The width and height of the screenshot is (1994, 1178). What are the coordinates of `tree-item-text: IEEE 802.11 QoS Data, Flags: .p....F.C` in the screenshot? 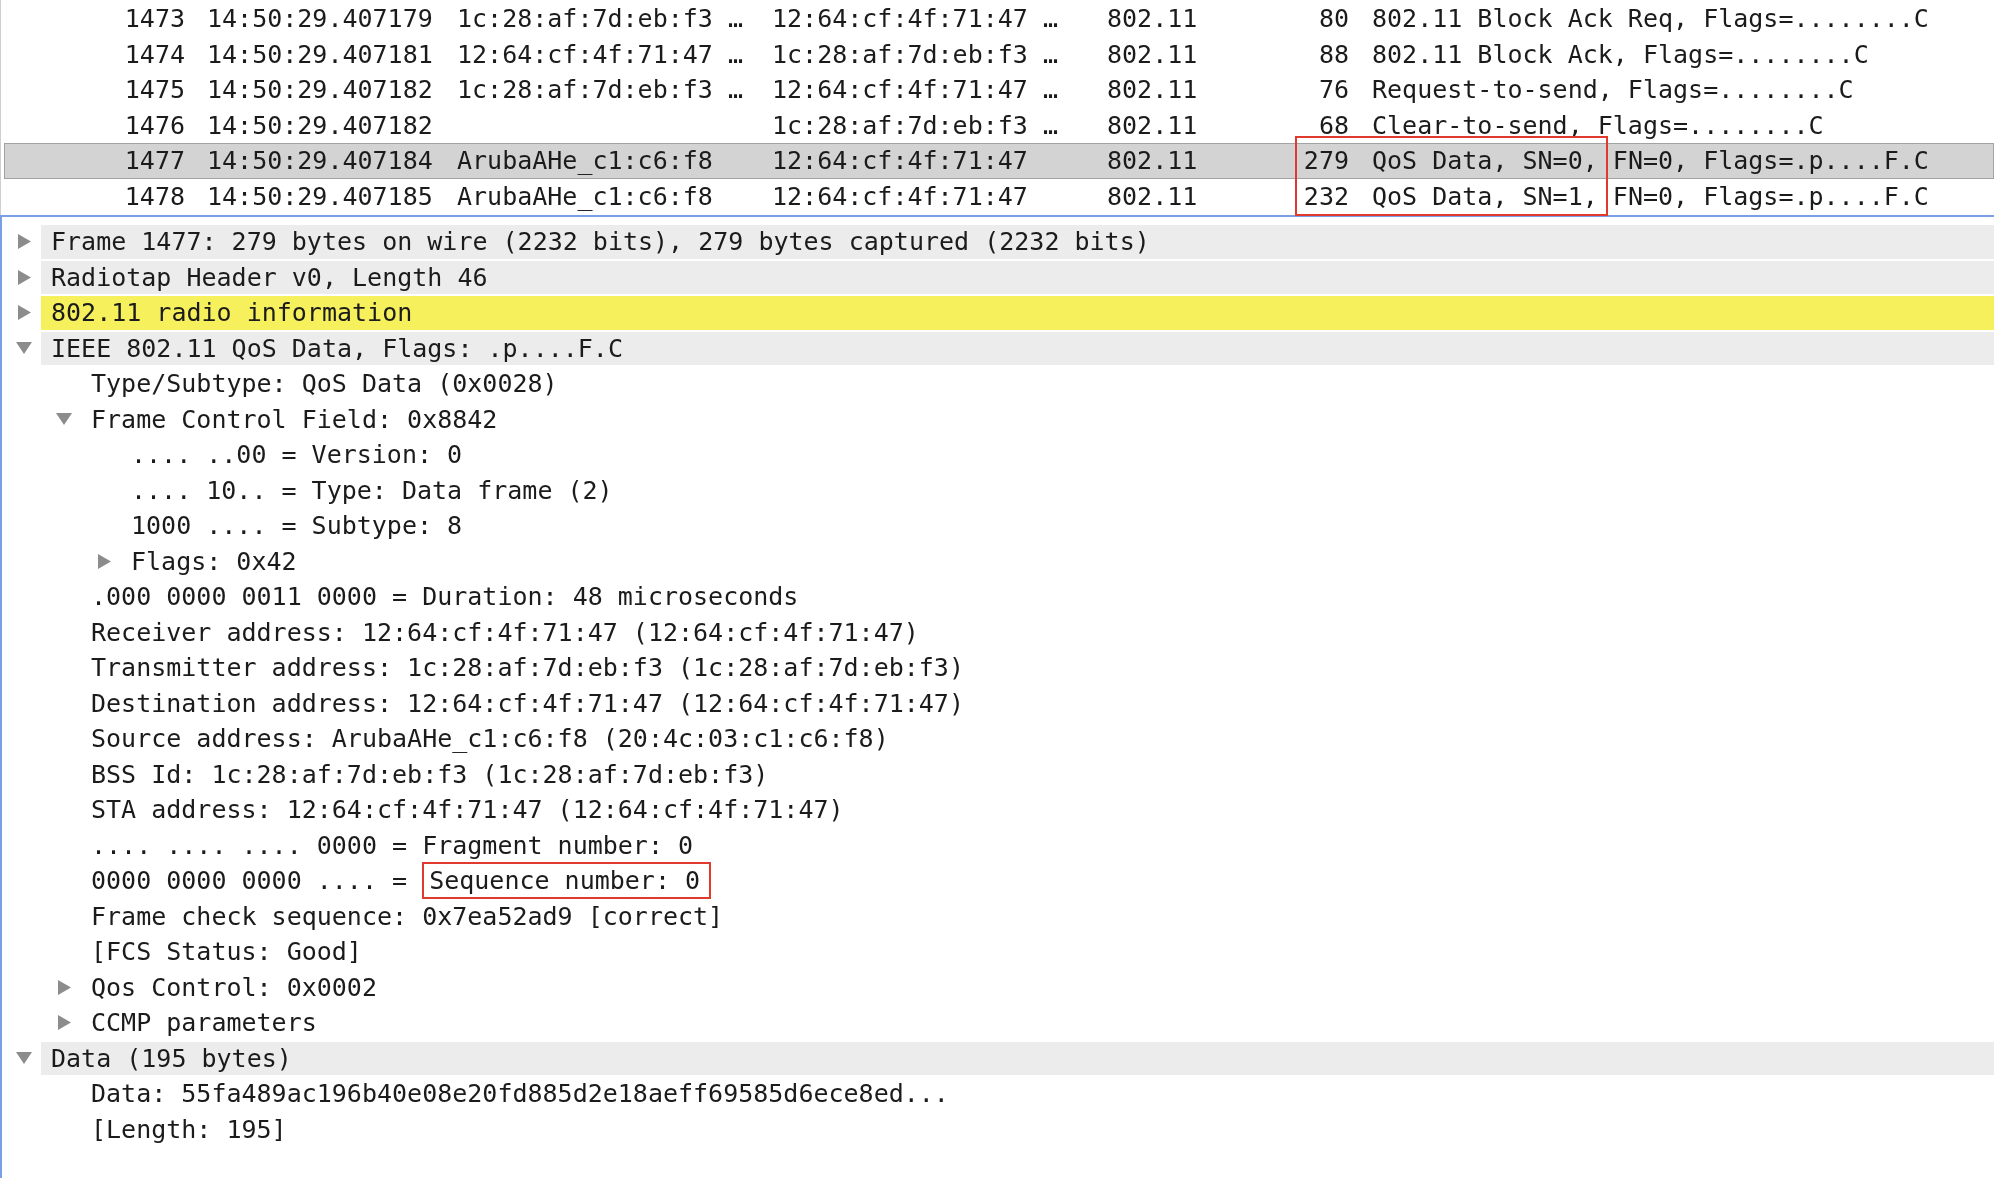 It's located at (337, 348).